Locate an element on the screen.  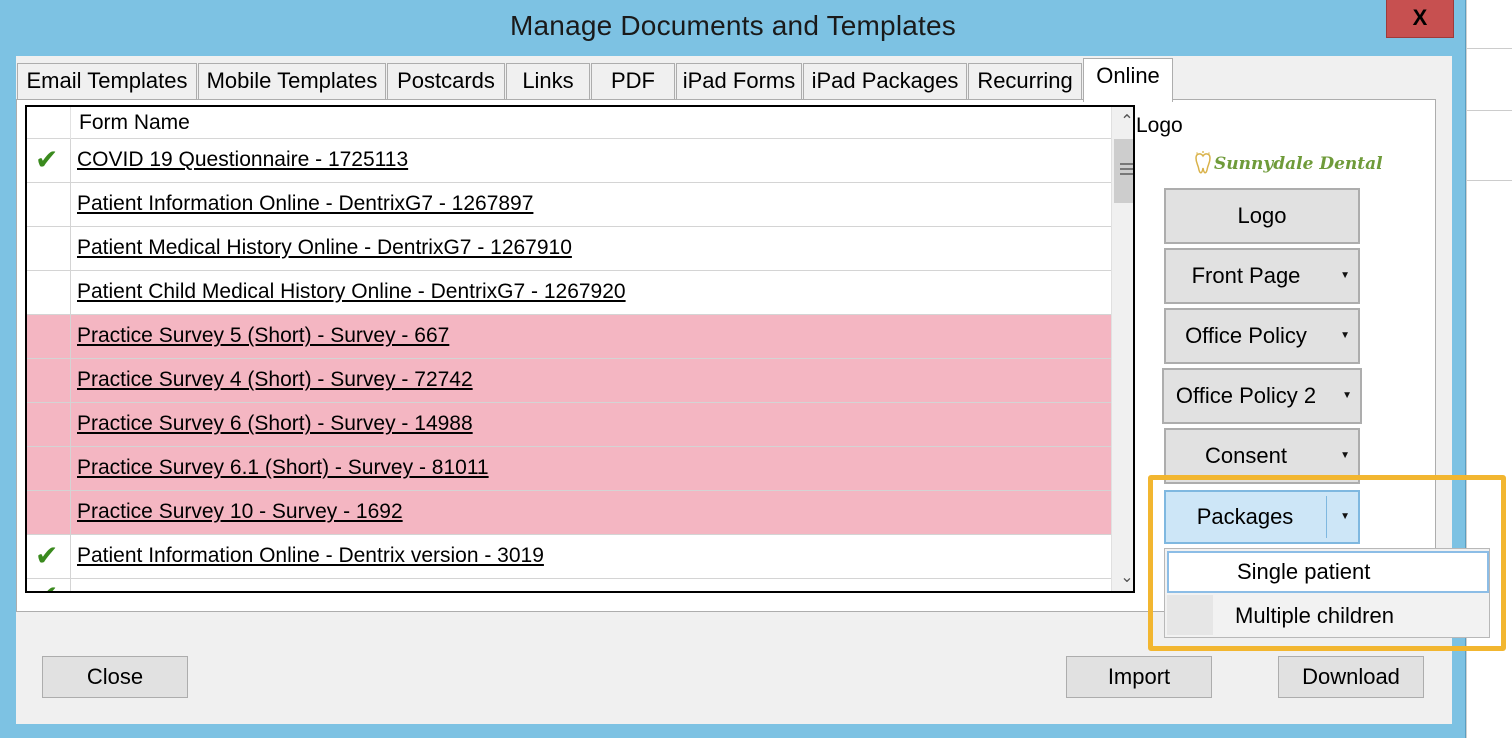
menu-item-single-patient: Single patient is located at coordinates (1328, 572).